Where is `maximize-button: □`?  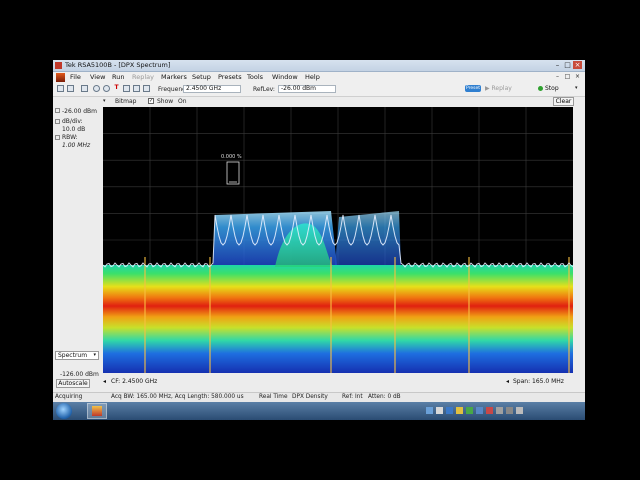 maximize-button: □ is located at coordinates (567, 65).